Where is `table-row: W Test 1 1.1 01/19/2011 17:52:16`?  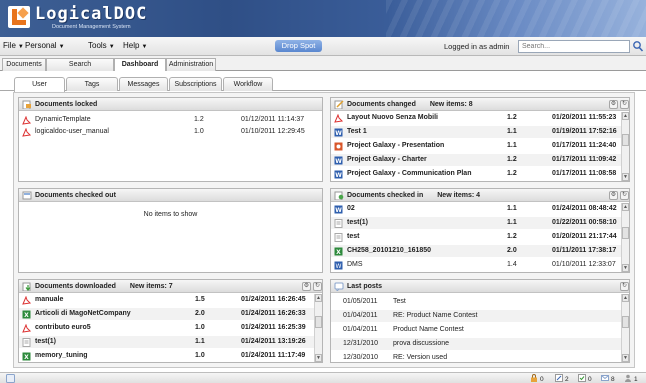 table-row: W Test 1 1.1 01/19/2011 17:52:16 is located at coordinates (477, 132).